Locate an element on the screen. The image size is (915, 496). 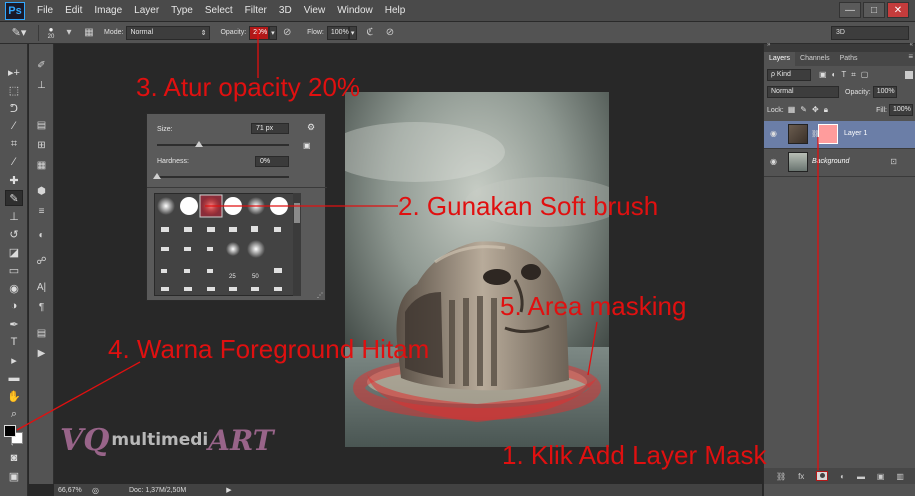
mode-select: Normal ⇕ is located at coordinates (168, 32).